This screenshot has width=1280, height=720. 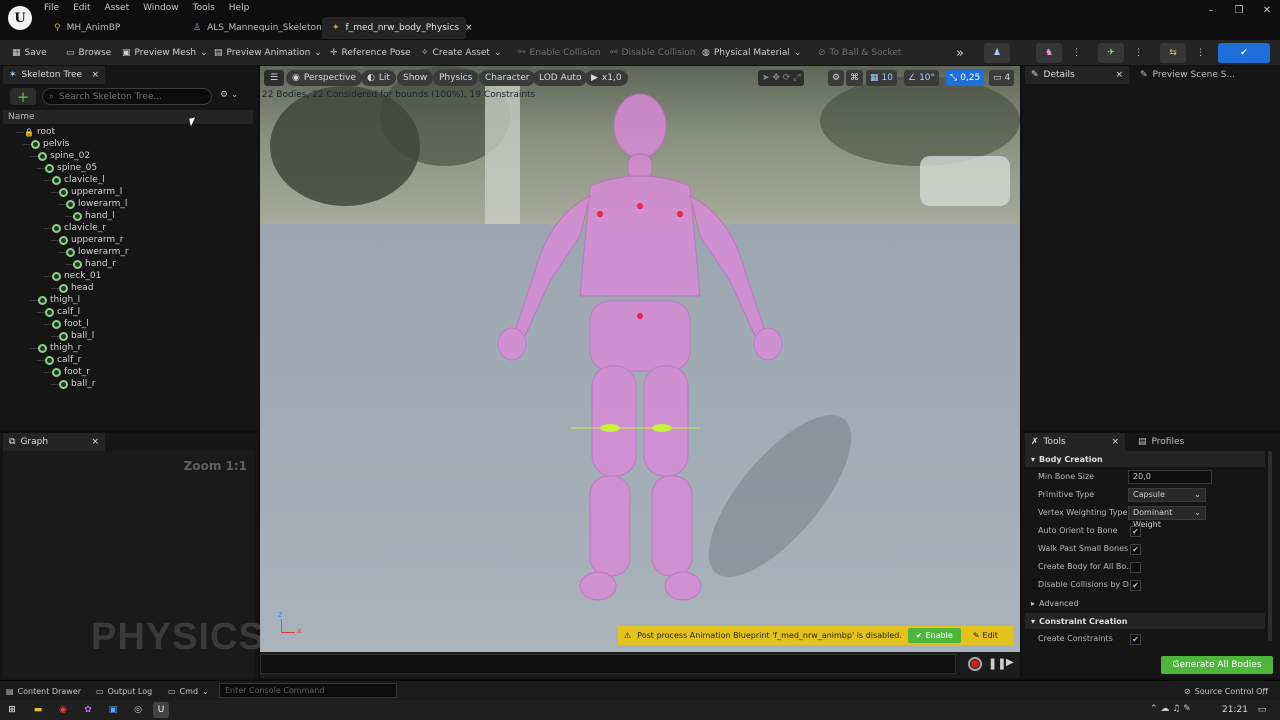 What do you see at coordinates (20, 18) in the screenshot?
I see `unreal-logo-icon: U` at bounding box center [20, 18].